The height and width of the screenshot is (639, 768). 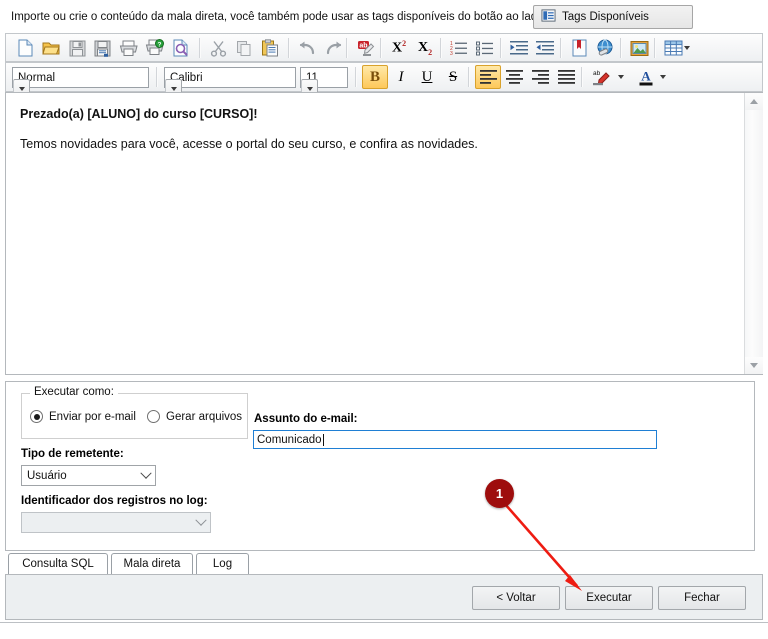 I want to click on highlight-color-button: ab, so click(x=600, y=77).